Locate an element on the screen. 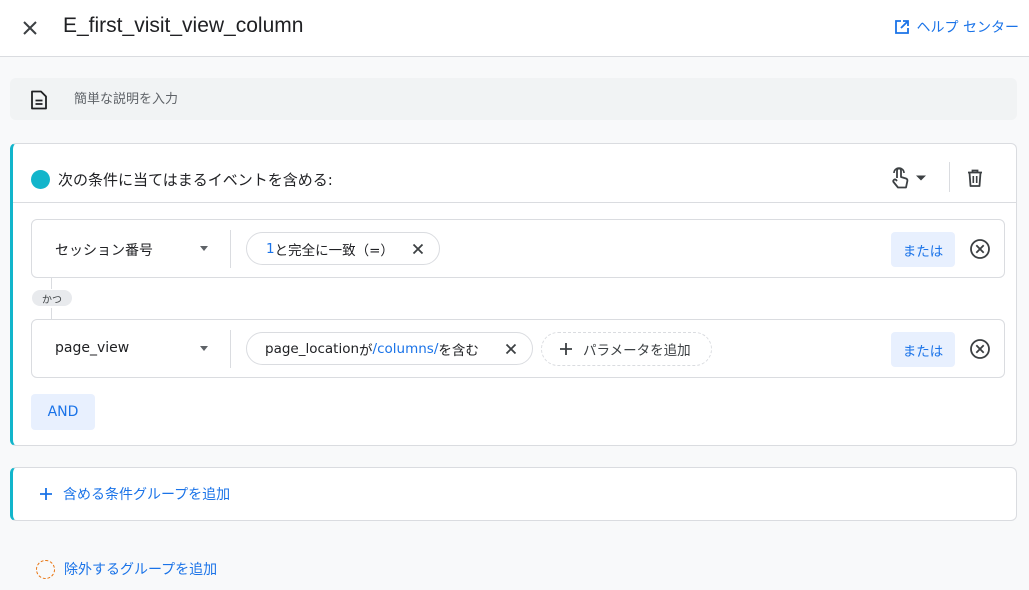 Image resolution: width=1029 pixels, height=590 pixels. add-parameter-label: パラメータを追加 is located at coordinates (637, 351).